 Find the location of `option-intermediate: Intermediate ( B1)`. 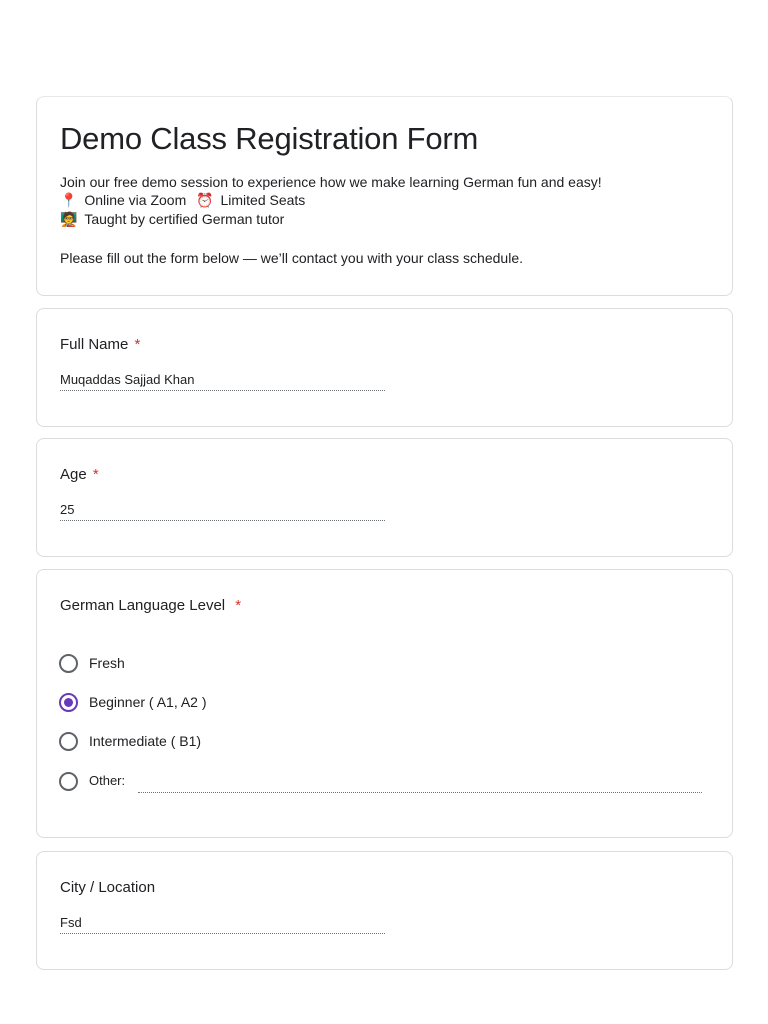

option-intermediate: Intermediate ( B1) is located at coordinates (130, 741).